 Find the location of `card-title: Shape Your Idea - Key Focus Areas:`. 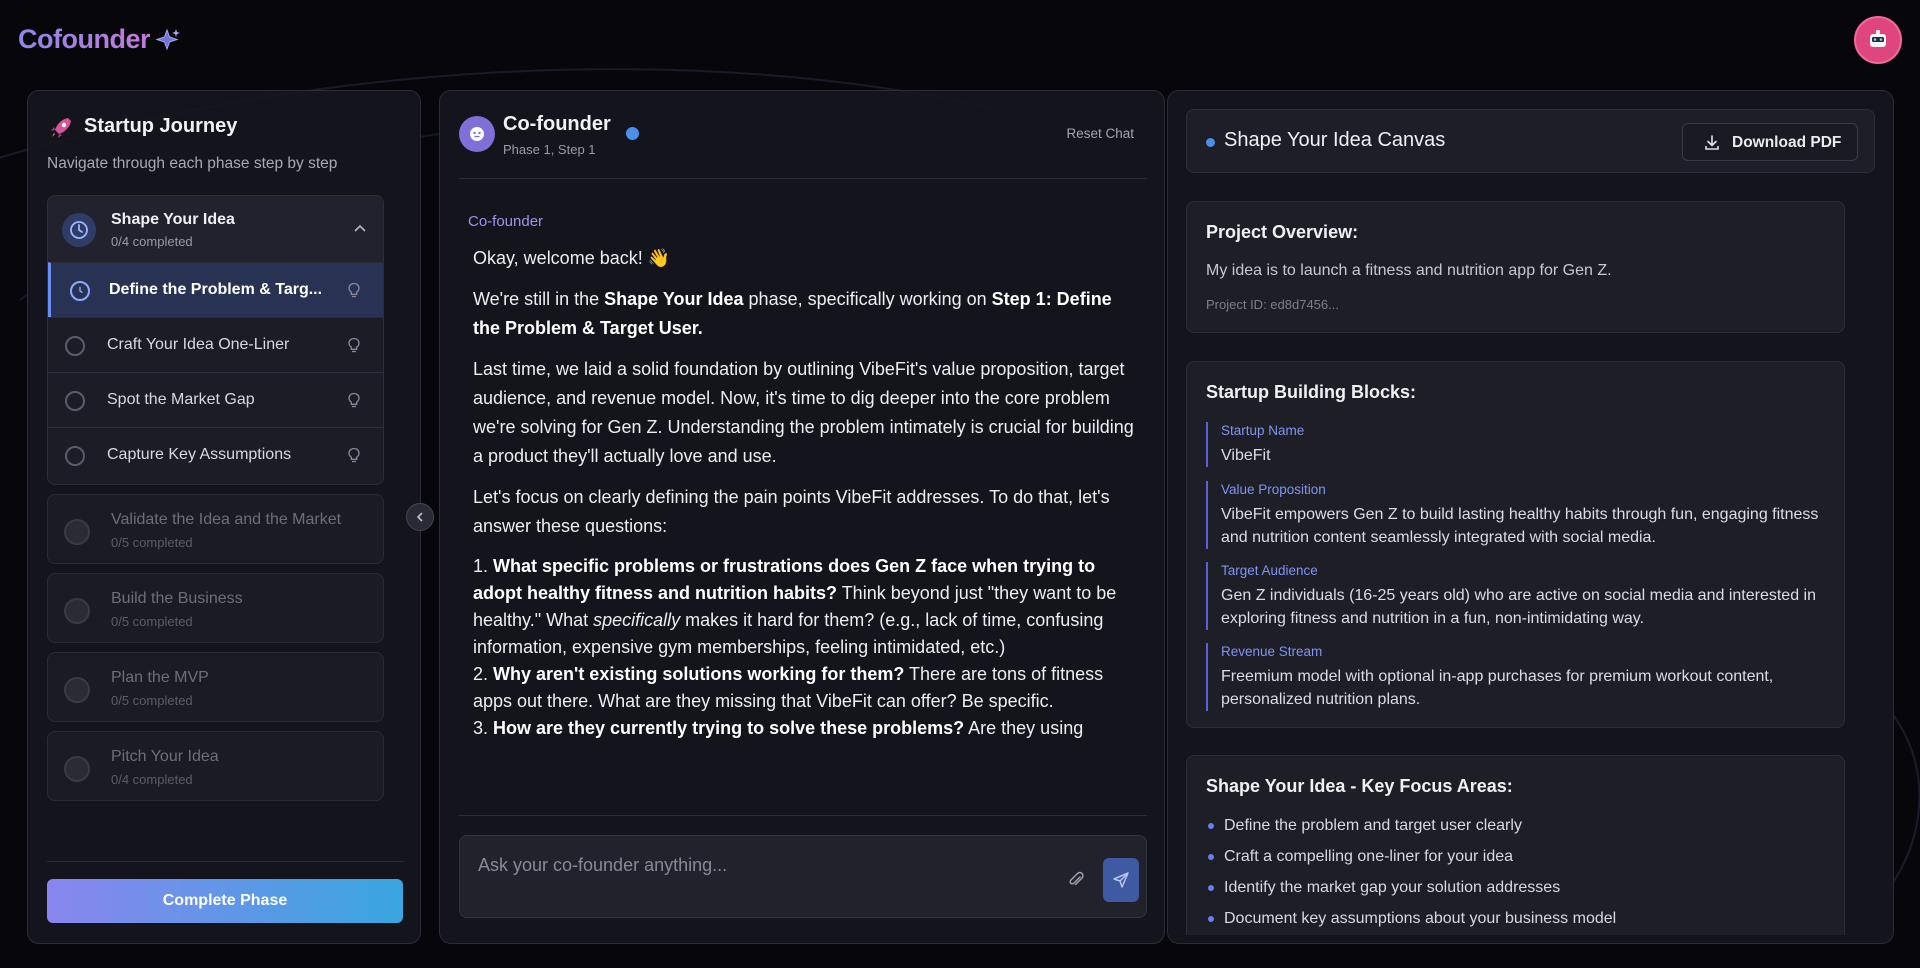

card-title: Shape Your Idea - Key Focus Areas: is located at coordinates (1359, 786).